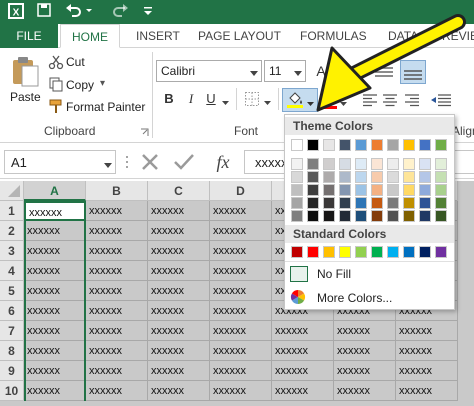 The image size is (474, 406). What do you see at coordinates (241, 191) in the screenshot?
I see `column-header: D` at bounding box center [241, 191].